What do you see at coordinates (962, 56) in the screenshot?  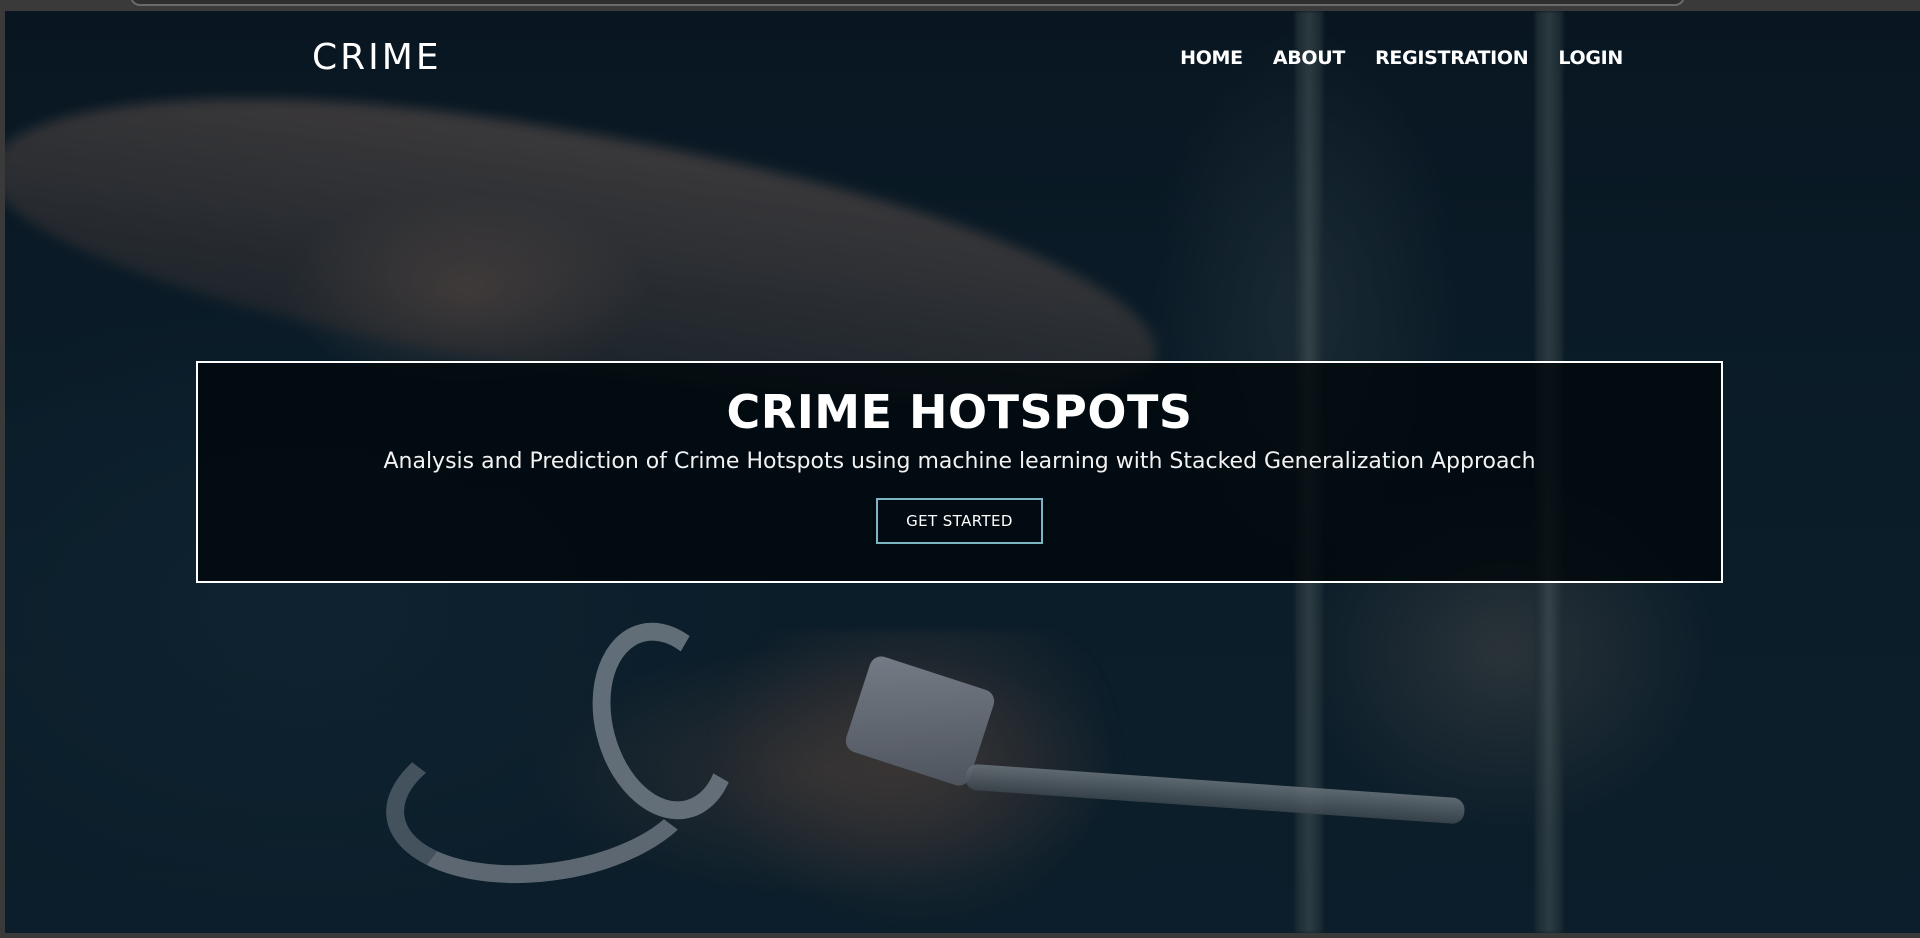 I see `navbar: CRIME HOME ABOUT REGISTRATION LOGIN` at bounding box center [962, 56].